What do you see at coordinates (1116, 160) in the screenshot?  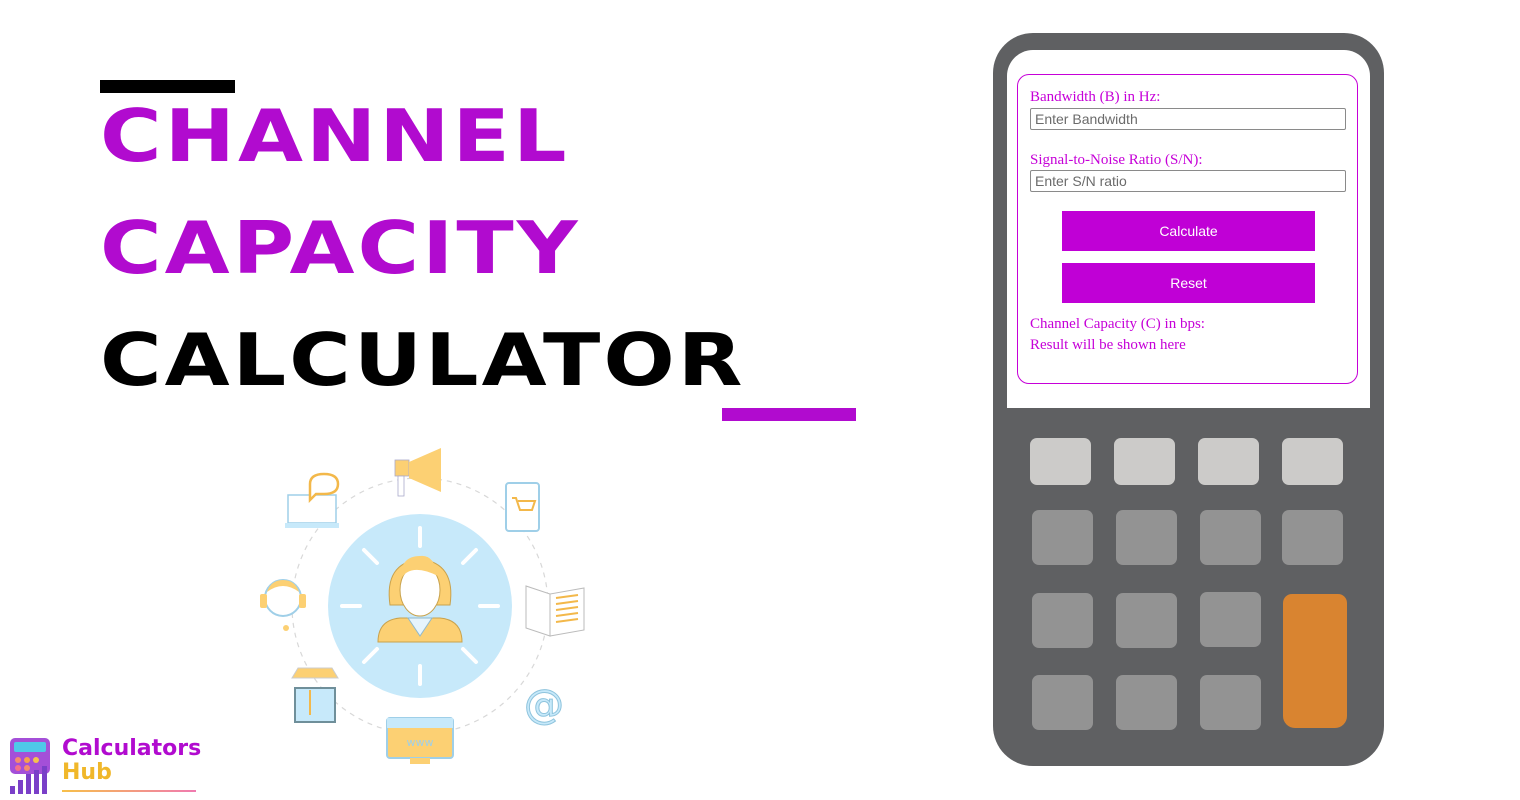 I see `snr-label: Signal-to-Noise Ratio (S/N):` at bounding box center [1116, 160].